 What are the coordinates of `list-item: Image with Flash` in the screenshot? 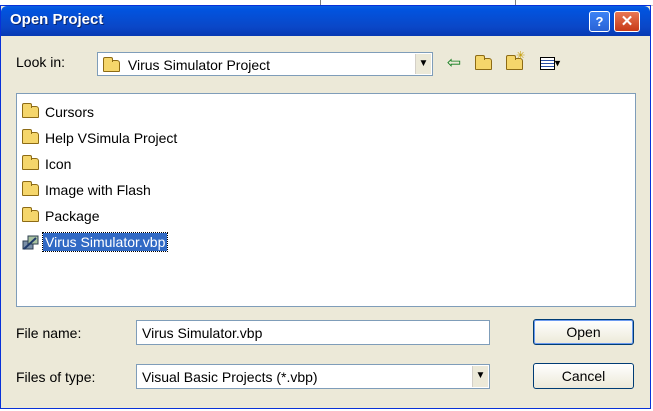 It's located at (87, 192).